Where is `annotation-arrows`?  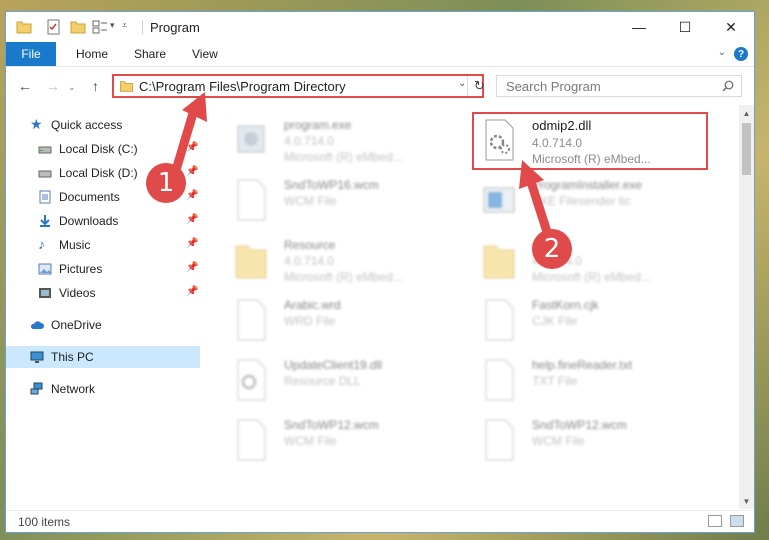 annotation-arrows is located at coordinates (362, 166).